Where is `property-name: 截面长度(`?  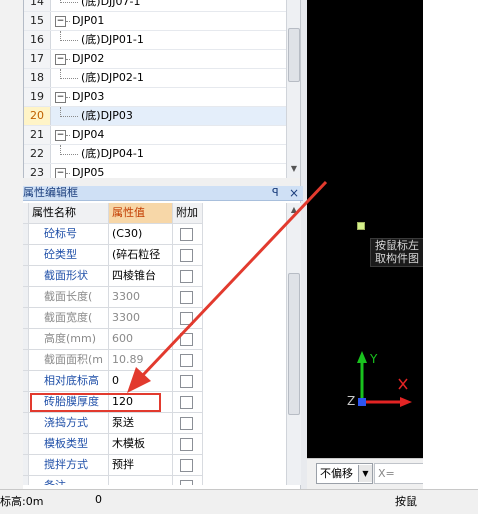
property-name: 截面长度( is located at coordinates (69, 297).